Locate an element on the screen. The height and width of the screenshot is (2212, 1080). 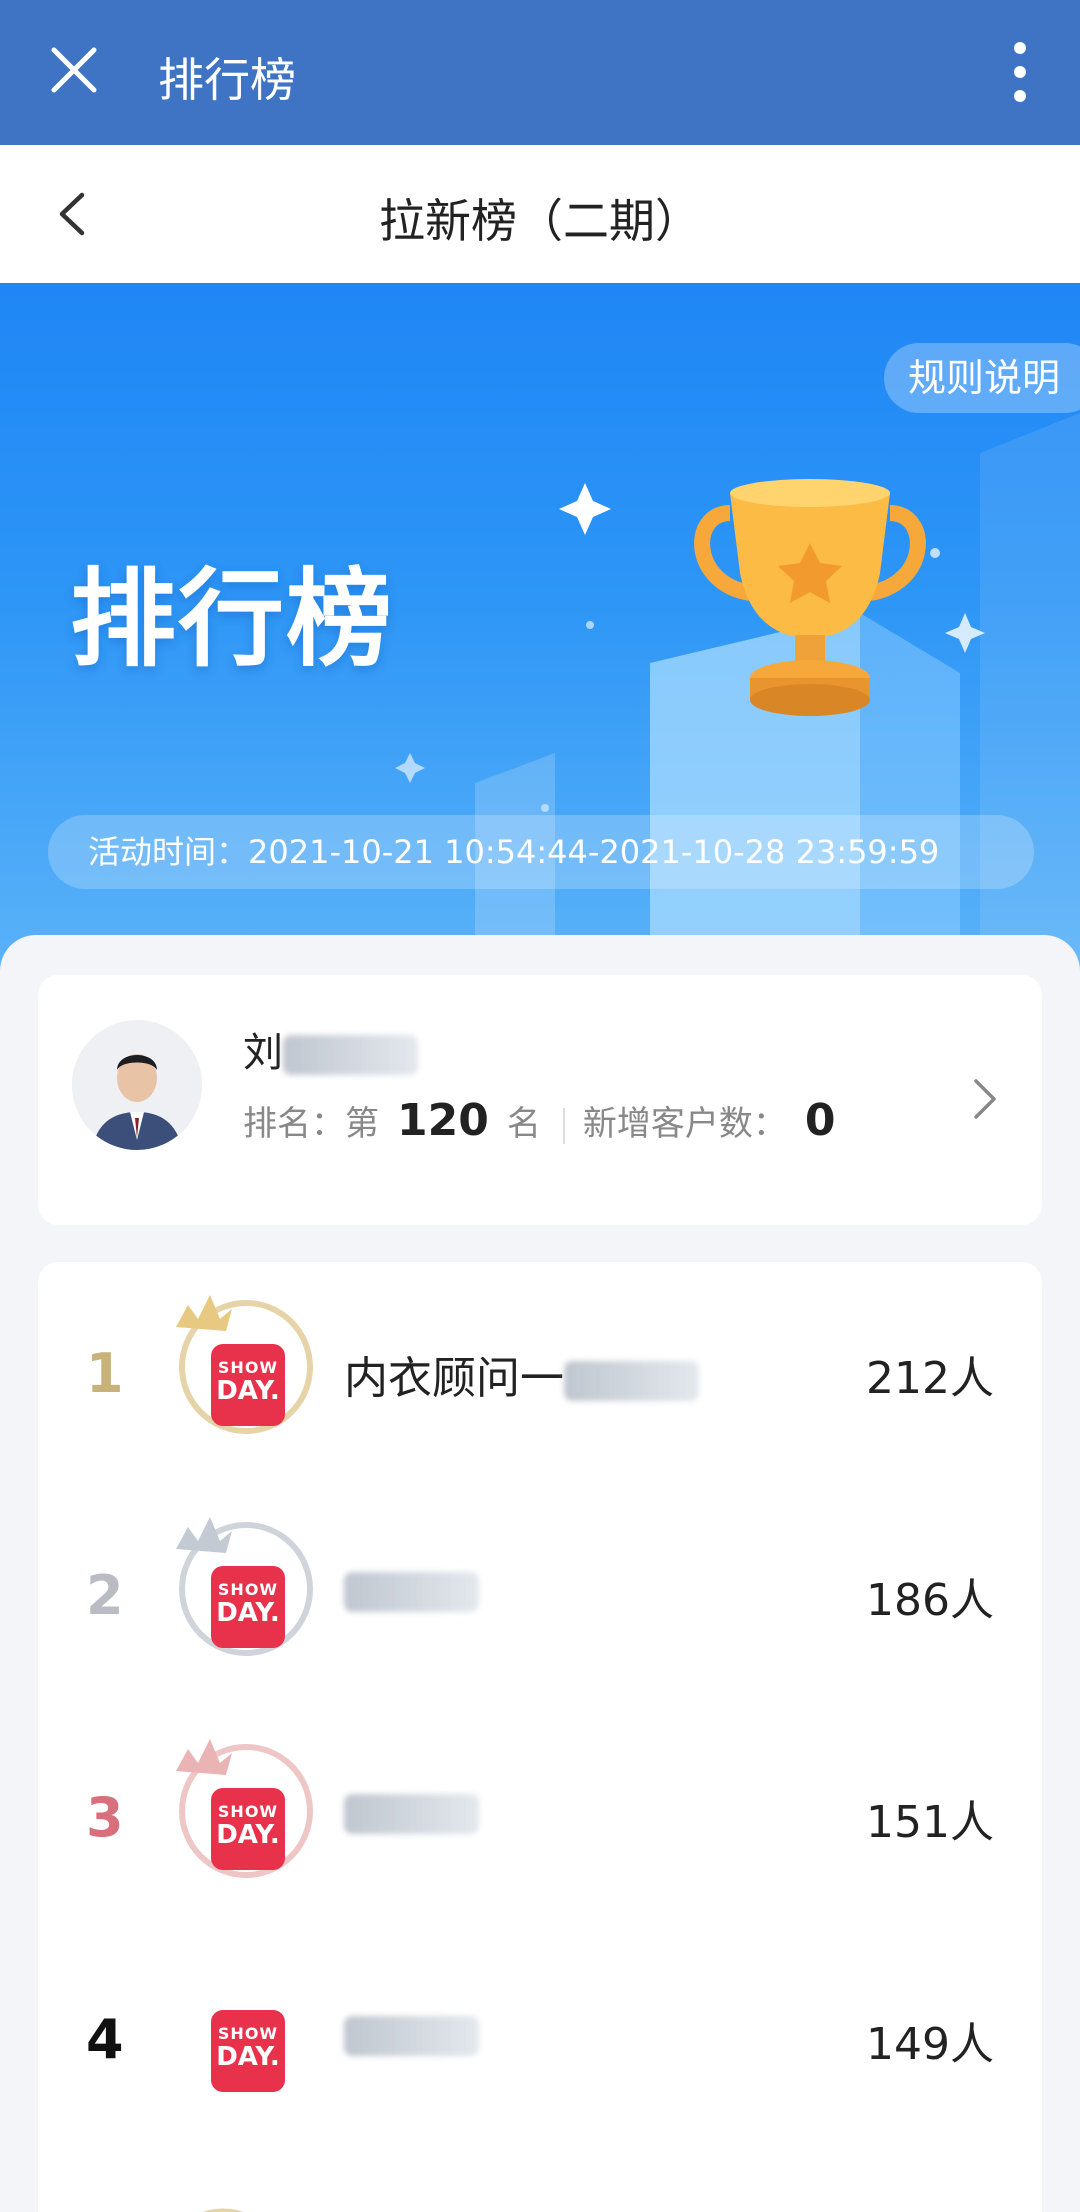
ranking-row: 4 SHOW DAY. 149人 is located at coordinates (540, 2039).